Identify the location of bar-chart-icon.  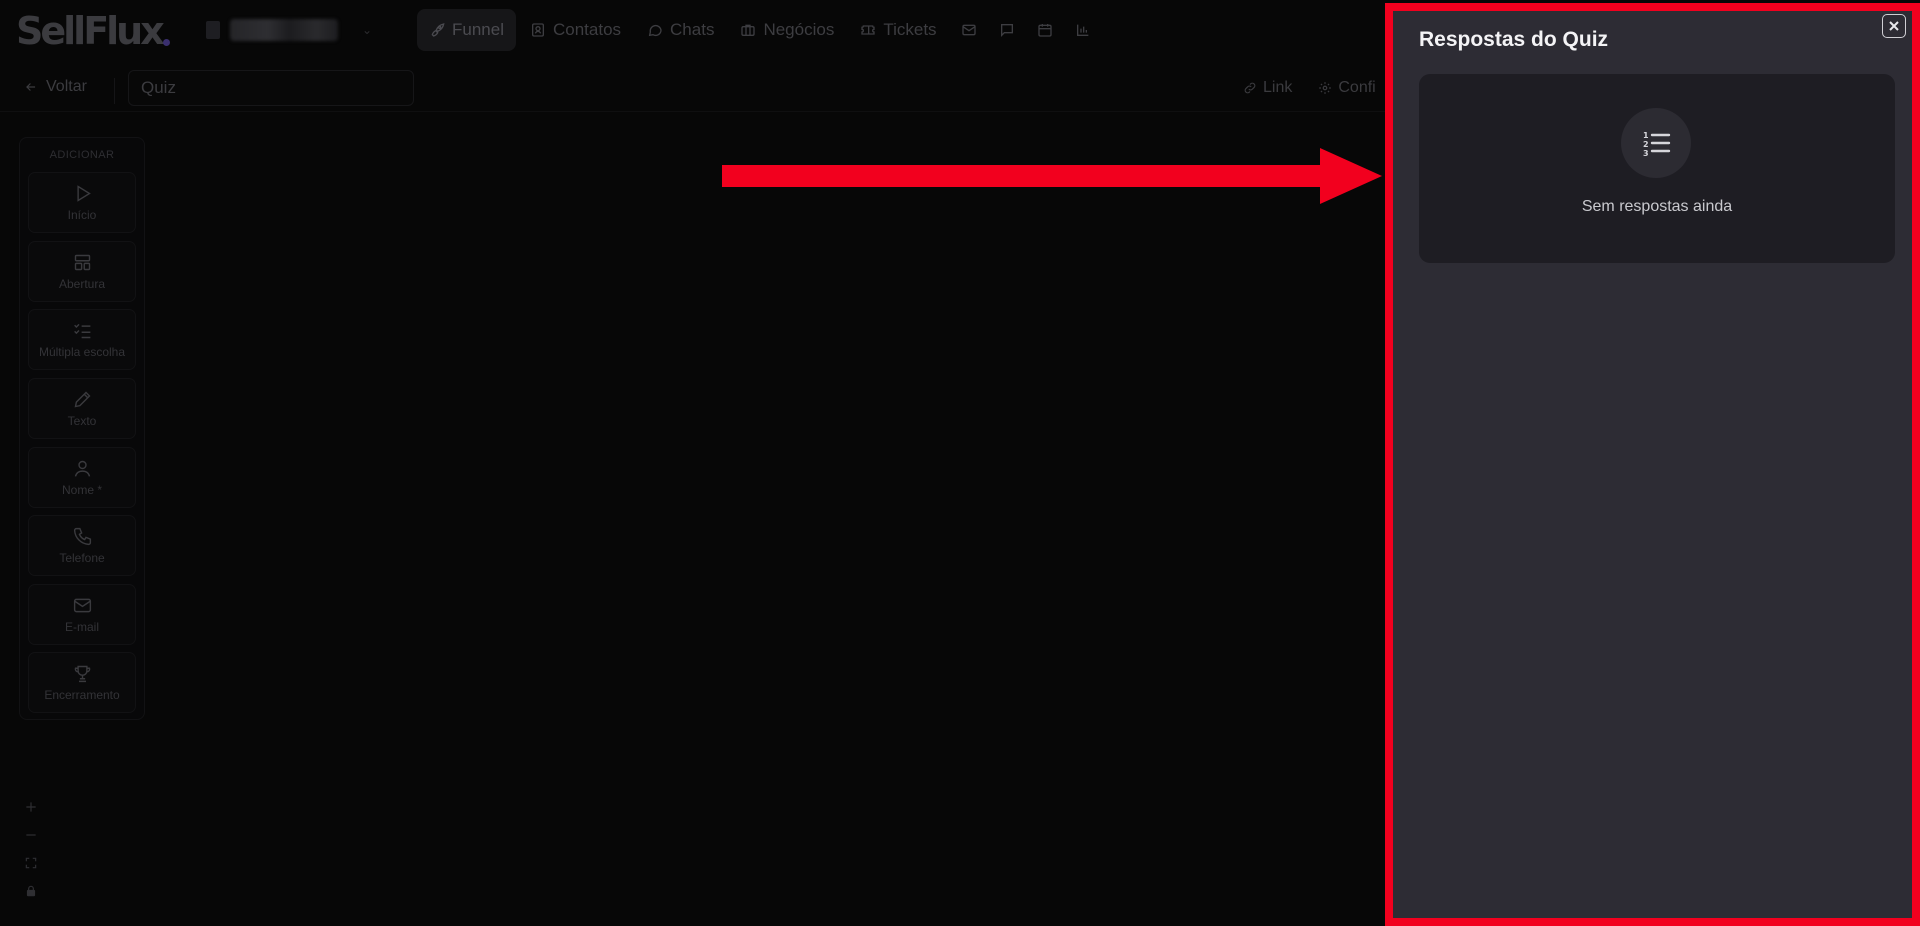
(1082, 30).